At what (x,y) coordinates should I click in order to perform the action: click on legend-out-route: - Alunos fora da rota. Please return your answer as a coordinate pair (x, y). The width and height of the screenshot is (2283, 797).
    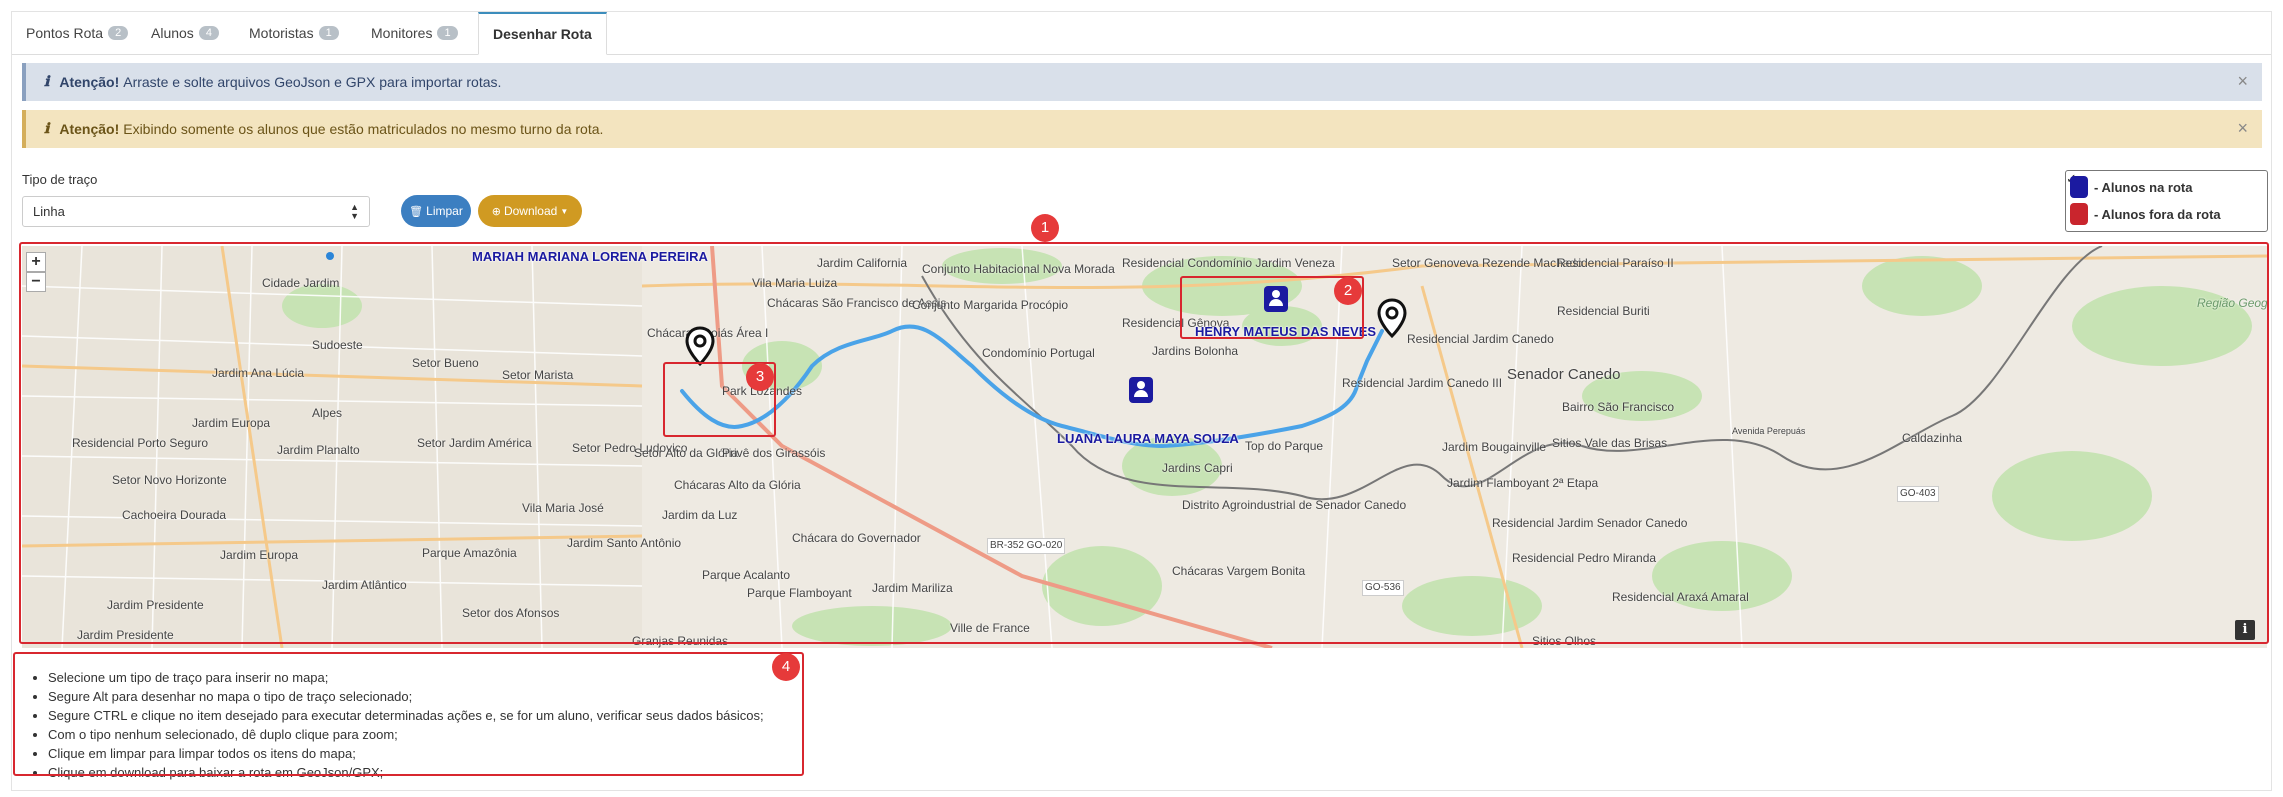
    Looking at the image, I should click on (2145, 214).